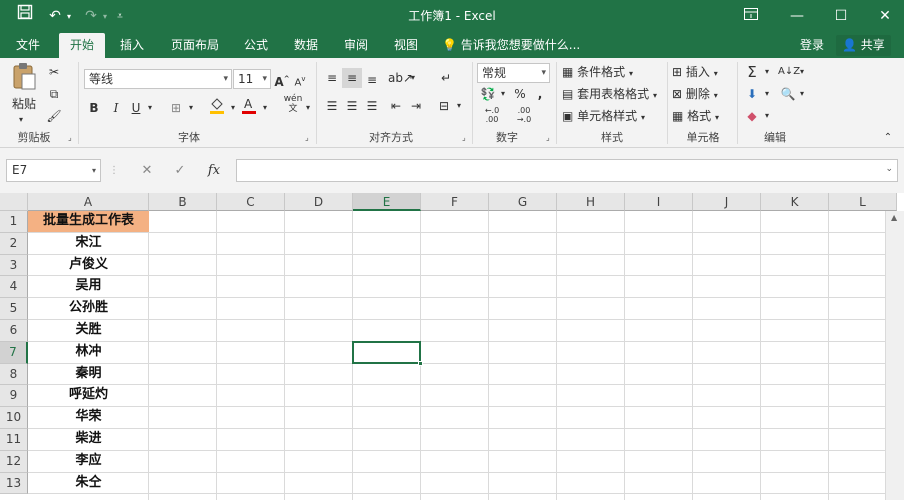 Image resolution: width=904 pixels, height=500 pixels. What do you see at coordinates (492, 116) in the screenshot?
I see `increase-decimal-button: ←.0 .00` at bounding box center [492, 116].